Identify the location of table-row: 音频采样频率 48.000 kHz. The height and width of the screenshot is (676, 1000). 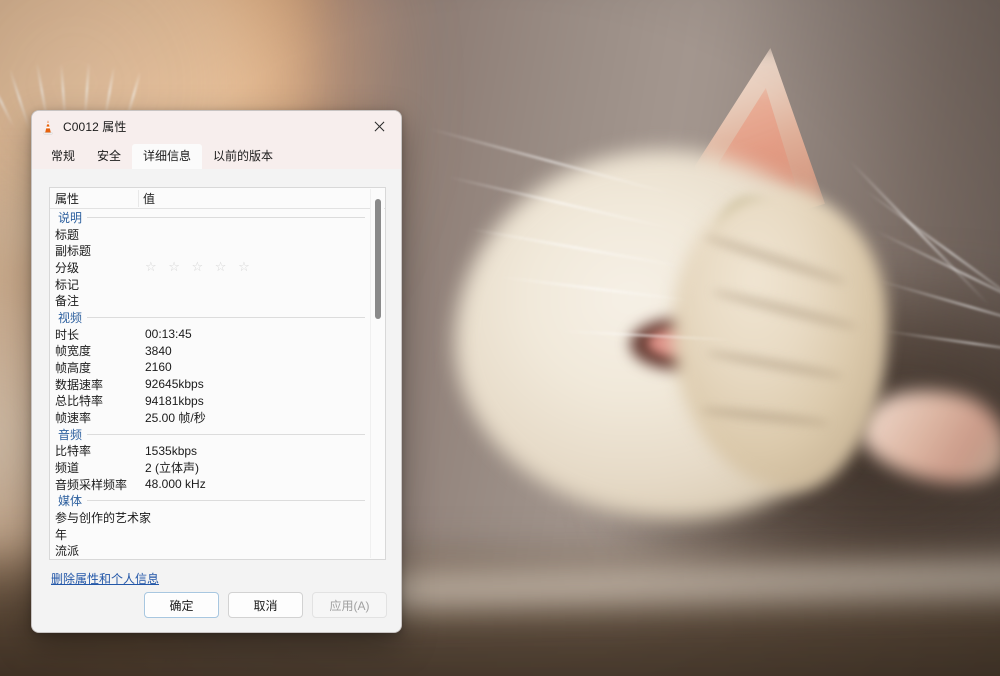
(210, 484).